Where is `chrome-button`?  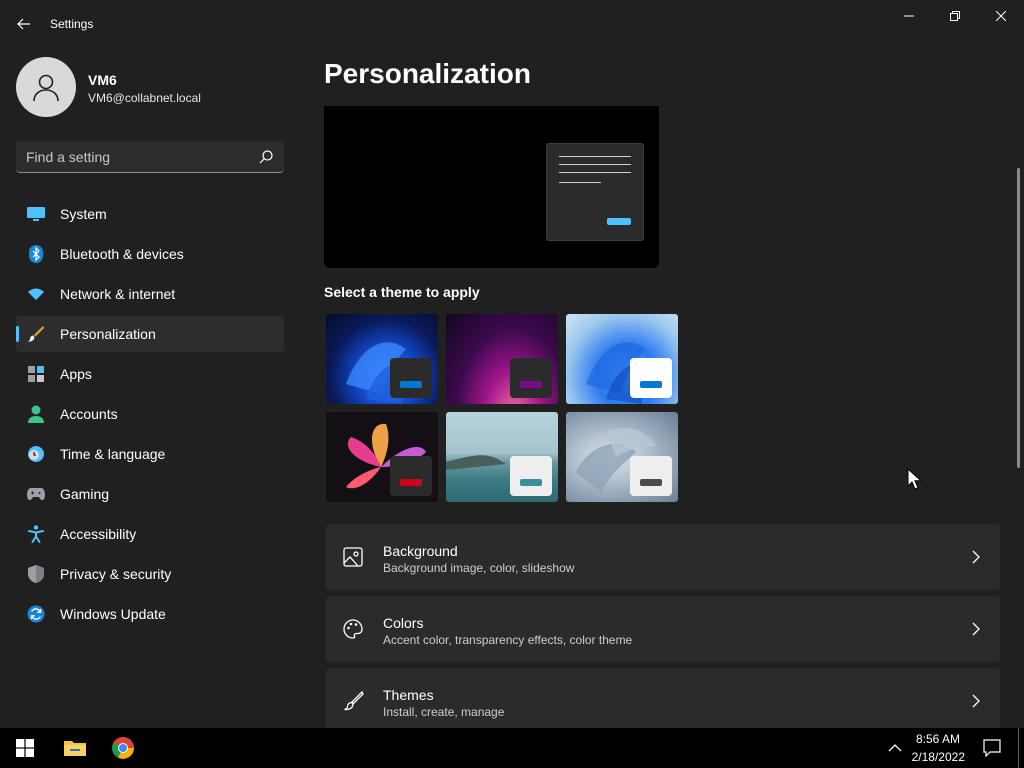 chrome-button is located at coordinates (123, 748).